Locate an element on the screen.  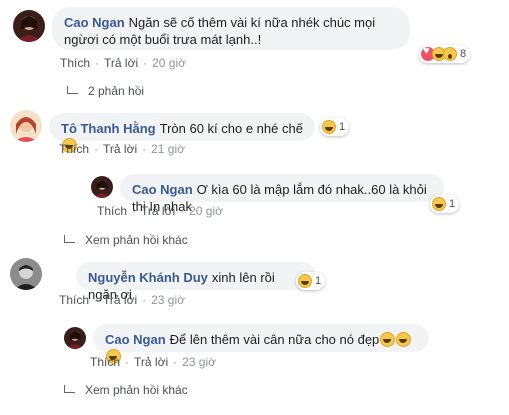
reply-actions: Thích · Trả lời · 23 giờ is located at coordinates (153, 362).